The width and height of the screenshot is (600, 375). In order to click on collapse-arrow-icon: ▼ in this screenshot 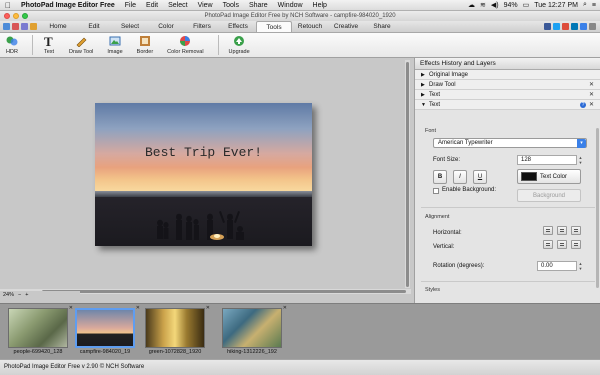, I will do `click(425, 105)`.